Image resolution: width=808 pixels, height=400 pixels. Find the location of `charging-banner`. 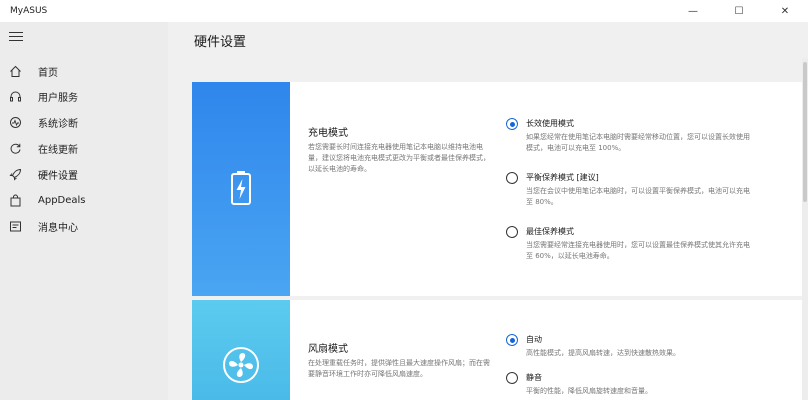

charging-banner is located at coordinates (241, 189).